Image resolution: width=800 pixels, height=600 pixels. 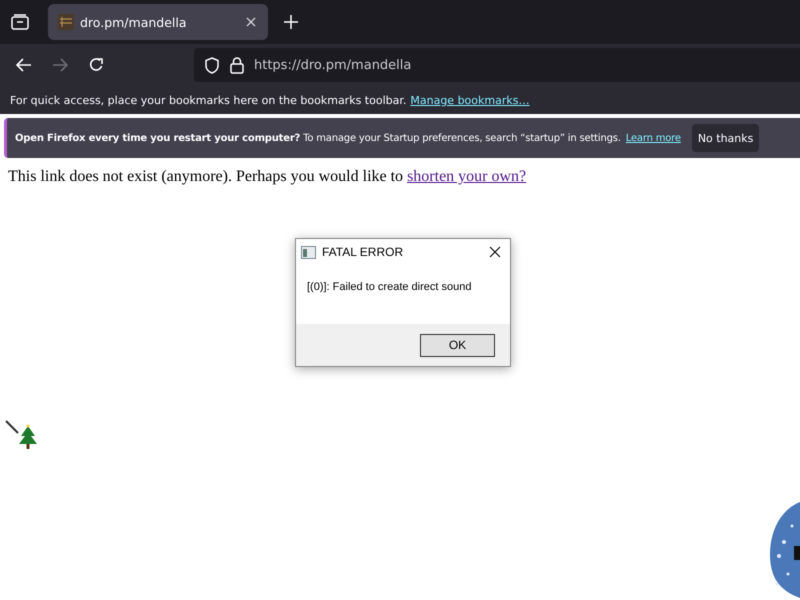 I want to click on tab-list-icon, so click(x=20, y=22).